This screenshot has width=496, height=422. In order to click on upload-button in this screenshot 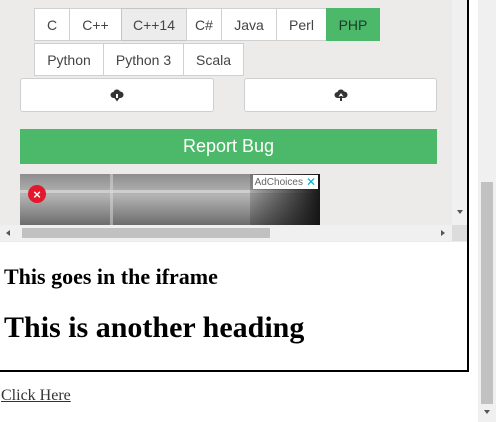, I will do `click(340, 95)`.